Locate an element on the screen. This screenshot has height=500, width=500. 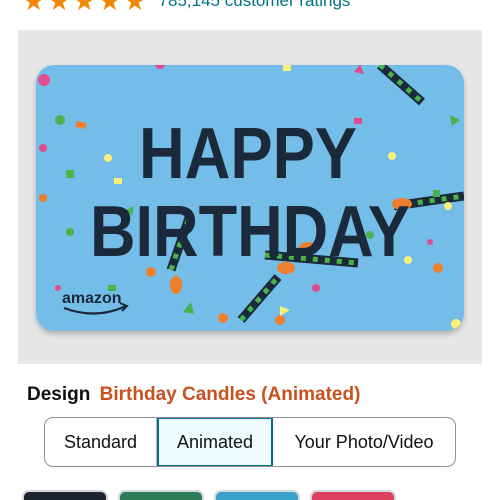
design-thumbnails is located at coordinates (250, 495).